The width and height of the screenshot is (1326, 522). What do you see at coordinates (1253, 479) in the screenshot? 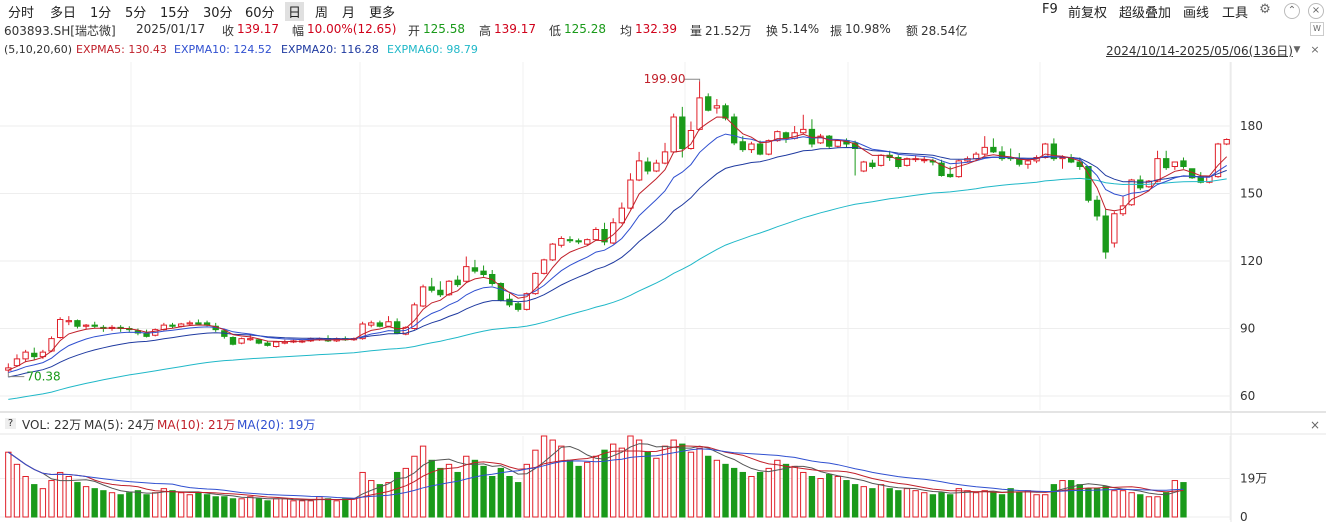
I see `volume-tick-label: 19万` at bounding box center [1253, 479].